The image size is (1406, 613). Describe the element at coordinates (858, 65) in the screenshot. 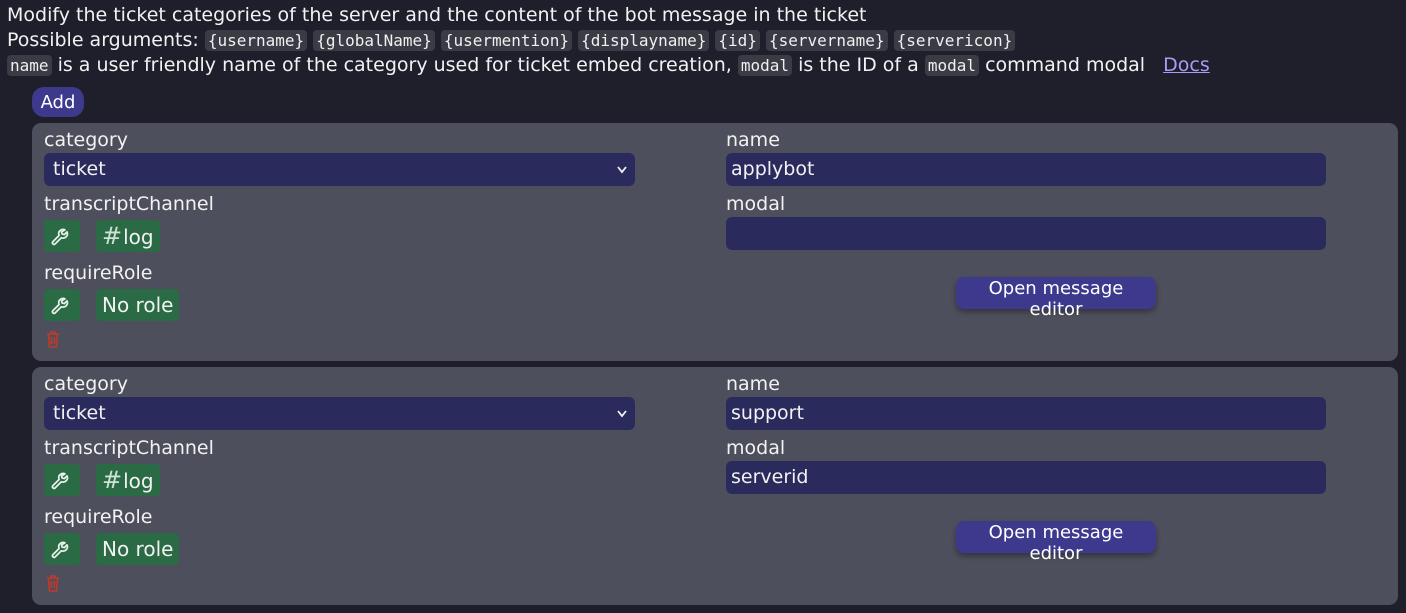

I see `intro-text-part: is the ID of a` at that location.